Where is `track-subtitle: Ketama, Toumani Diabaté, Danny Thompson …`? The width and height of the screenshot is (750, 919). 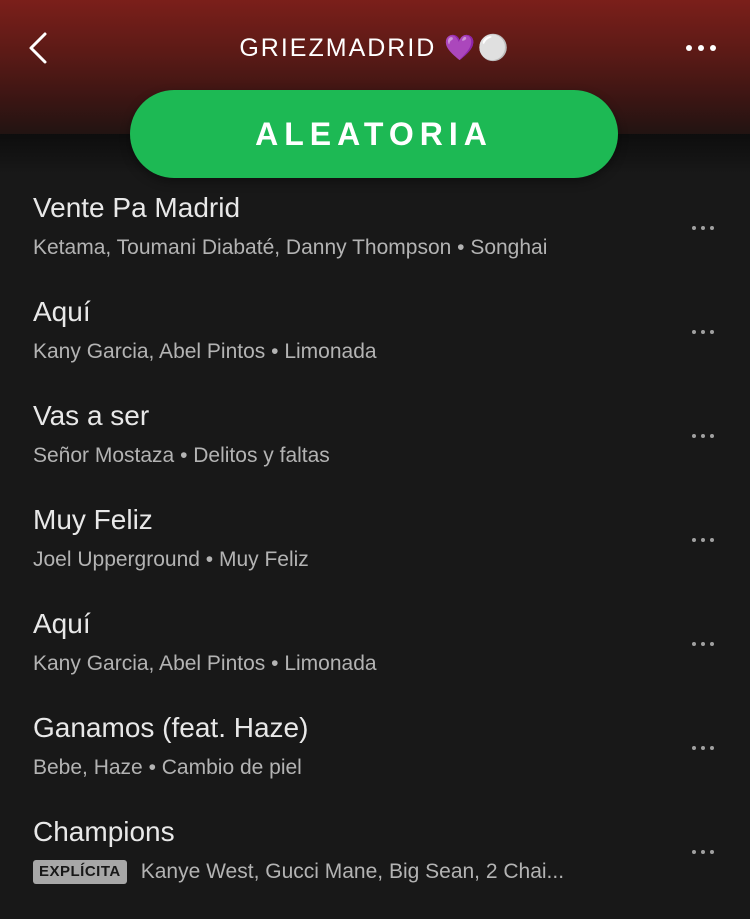 track-subtitle: Ketama, Toumani Diabaté, Danny Thompson … is located at coordinates (348, 248).